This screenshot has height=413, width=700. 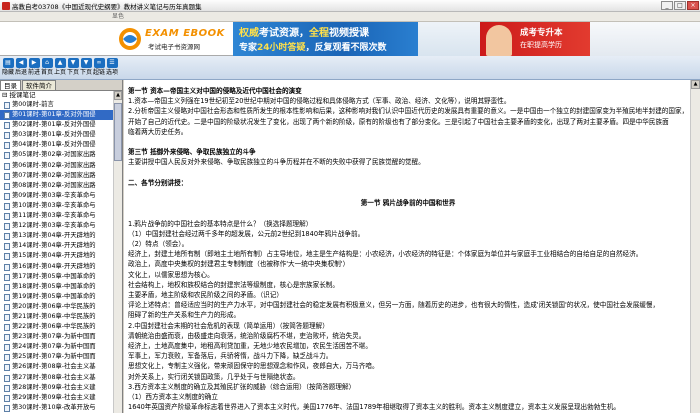 What do you see at coordinates (56, 196) in the screenshot?
I see `tree-item: 第09课时-第03章-辛亥革命与` at bounding box center [56, 196].